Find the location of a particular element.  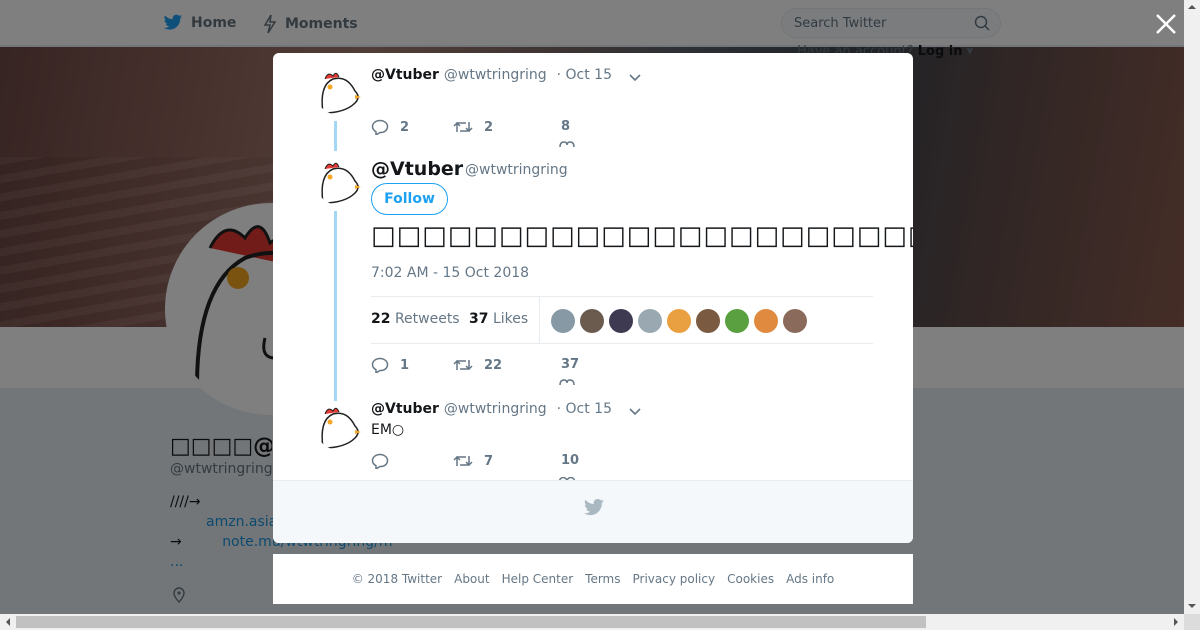

scroll-up-arrow-icon is located at coordinates (1192, 7).